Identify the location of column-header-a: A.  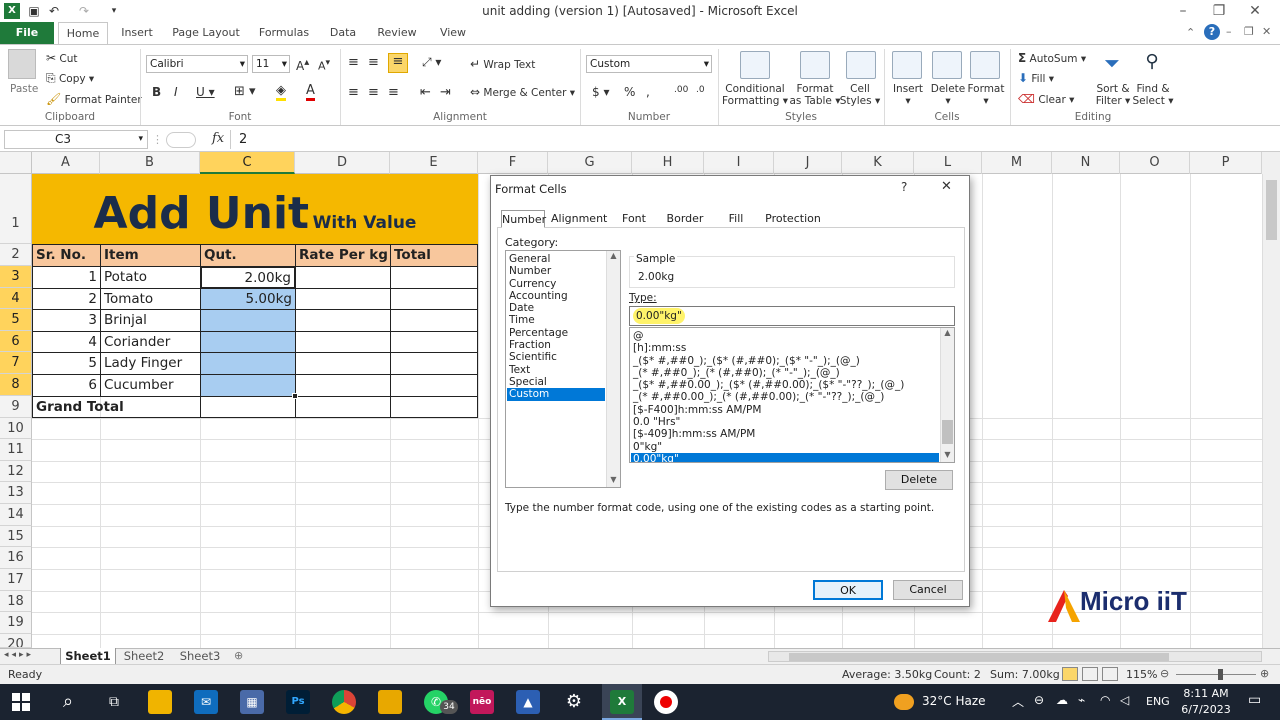
(66, 163).